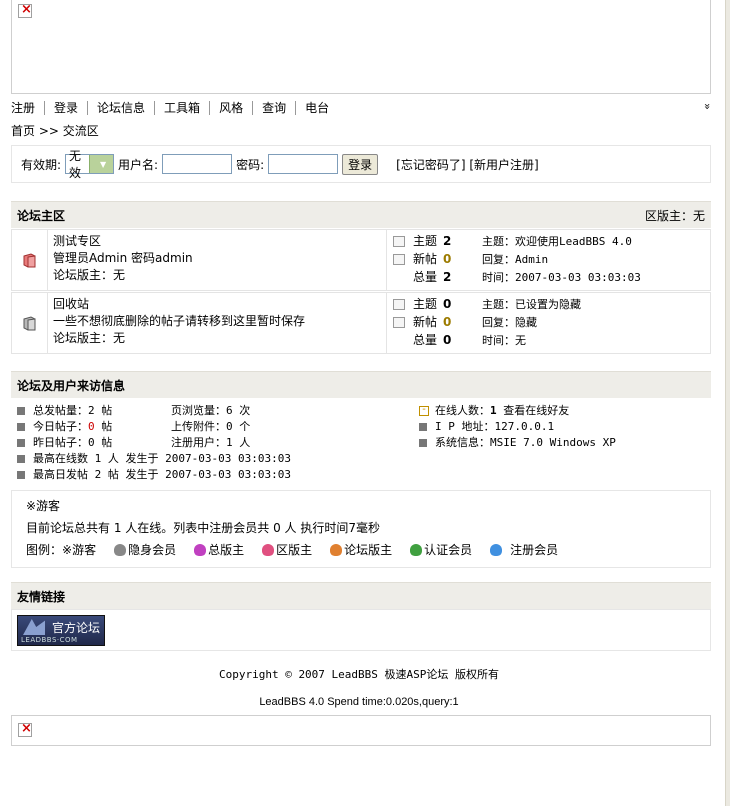  What do you see at coordinates (211, 410) in the screenshot?
I see `page-views: 页浏览量：6 次` at bounding box center [211, 410].